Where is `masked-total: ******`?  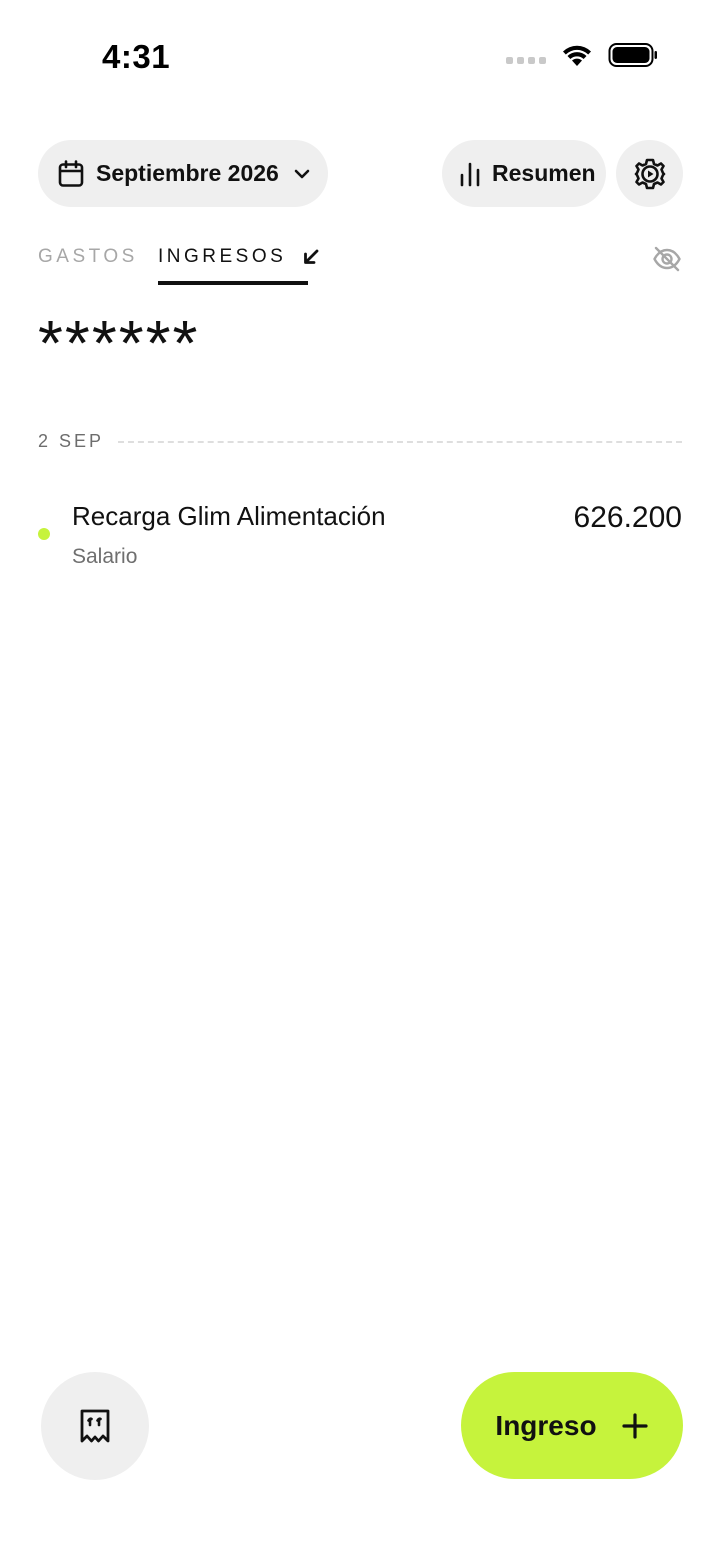
masked-total: ****** is located at coordinates (119, 343).